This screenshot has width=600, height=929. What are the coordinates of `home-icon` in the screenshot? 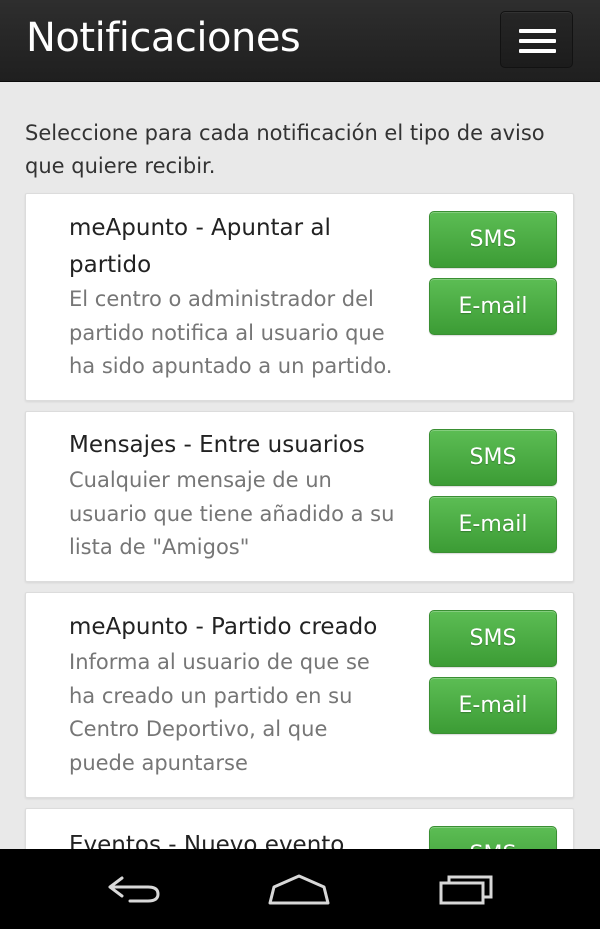 It's located at (299, 889).